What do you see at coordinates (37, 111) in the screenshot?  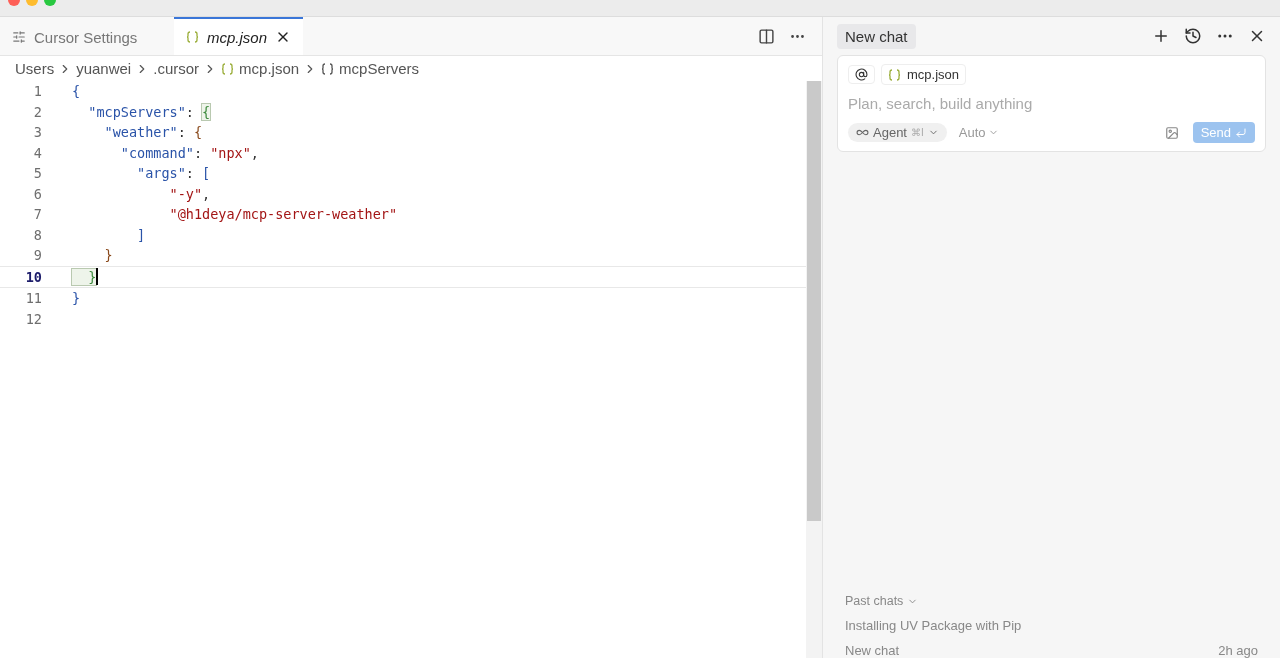 I see `line-number: 2` at bounding box center [37, 111].